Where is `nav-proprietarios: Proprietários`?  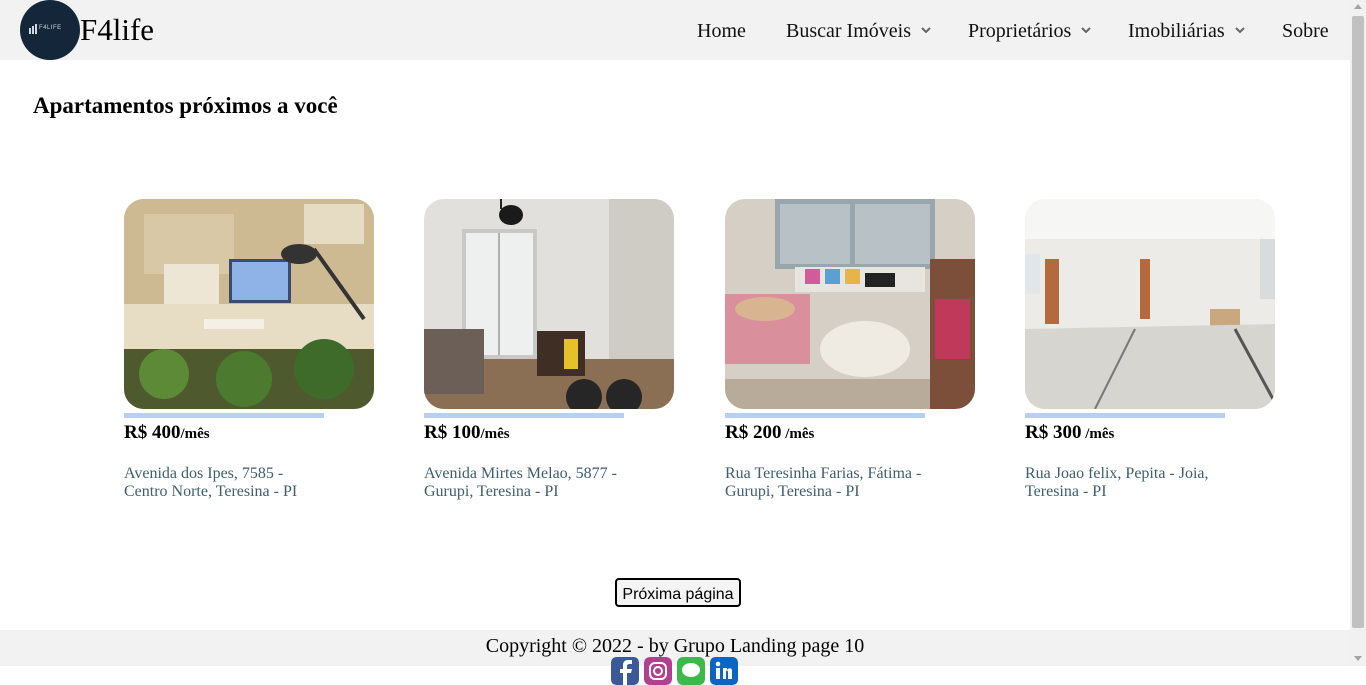 nav-proprietarios: Proprietários is located at coordinates (1030, 31).